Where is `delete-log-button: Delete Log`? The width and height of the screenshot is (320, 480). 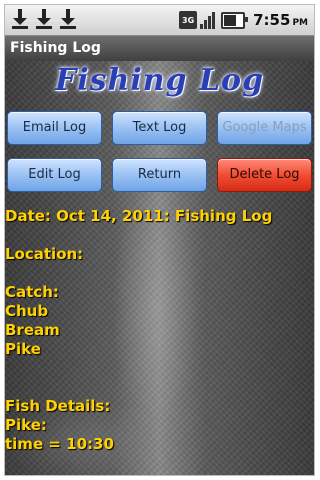
delete-log-button: Delete Log is located at coordinates (264, 175).